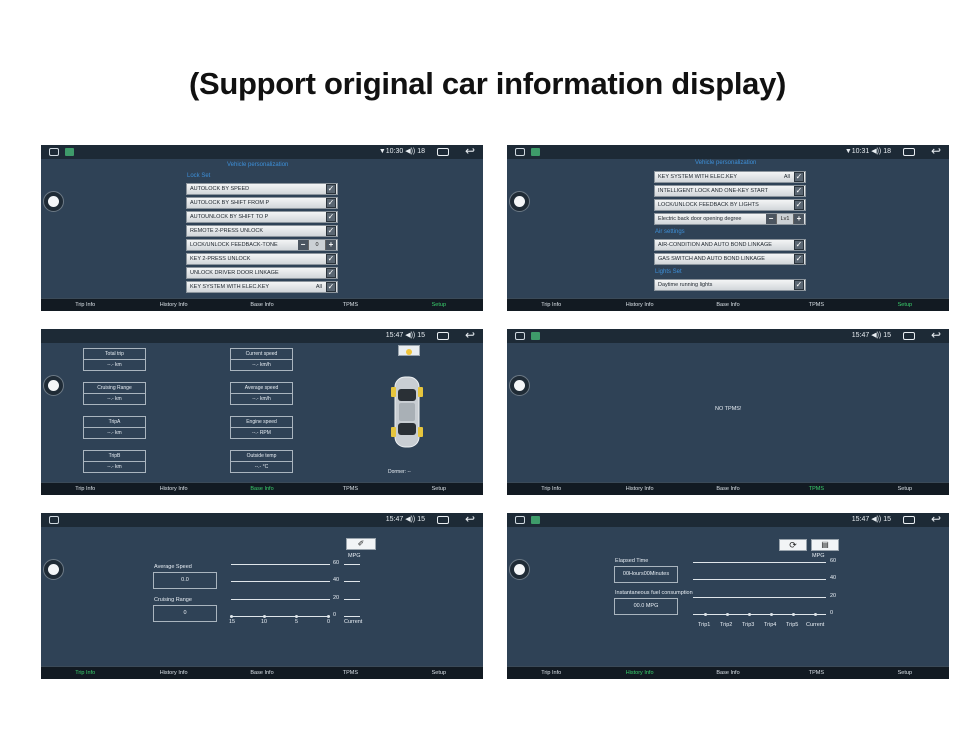  Describe the element at coordinates (261, 354) in the screenshot. I see `box-label: Current speed` at that location.